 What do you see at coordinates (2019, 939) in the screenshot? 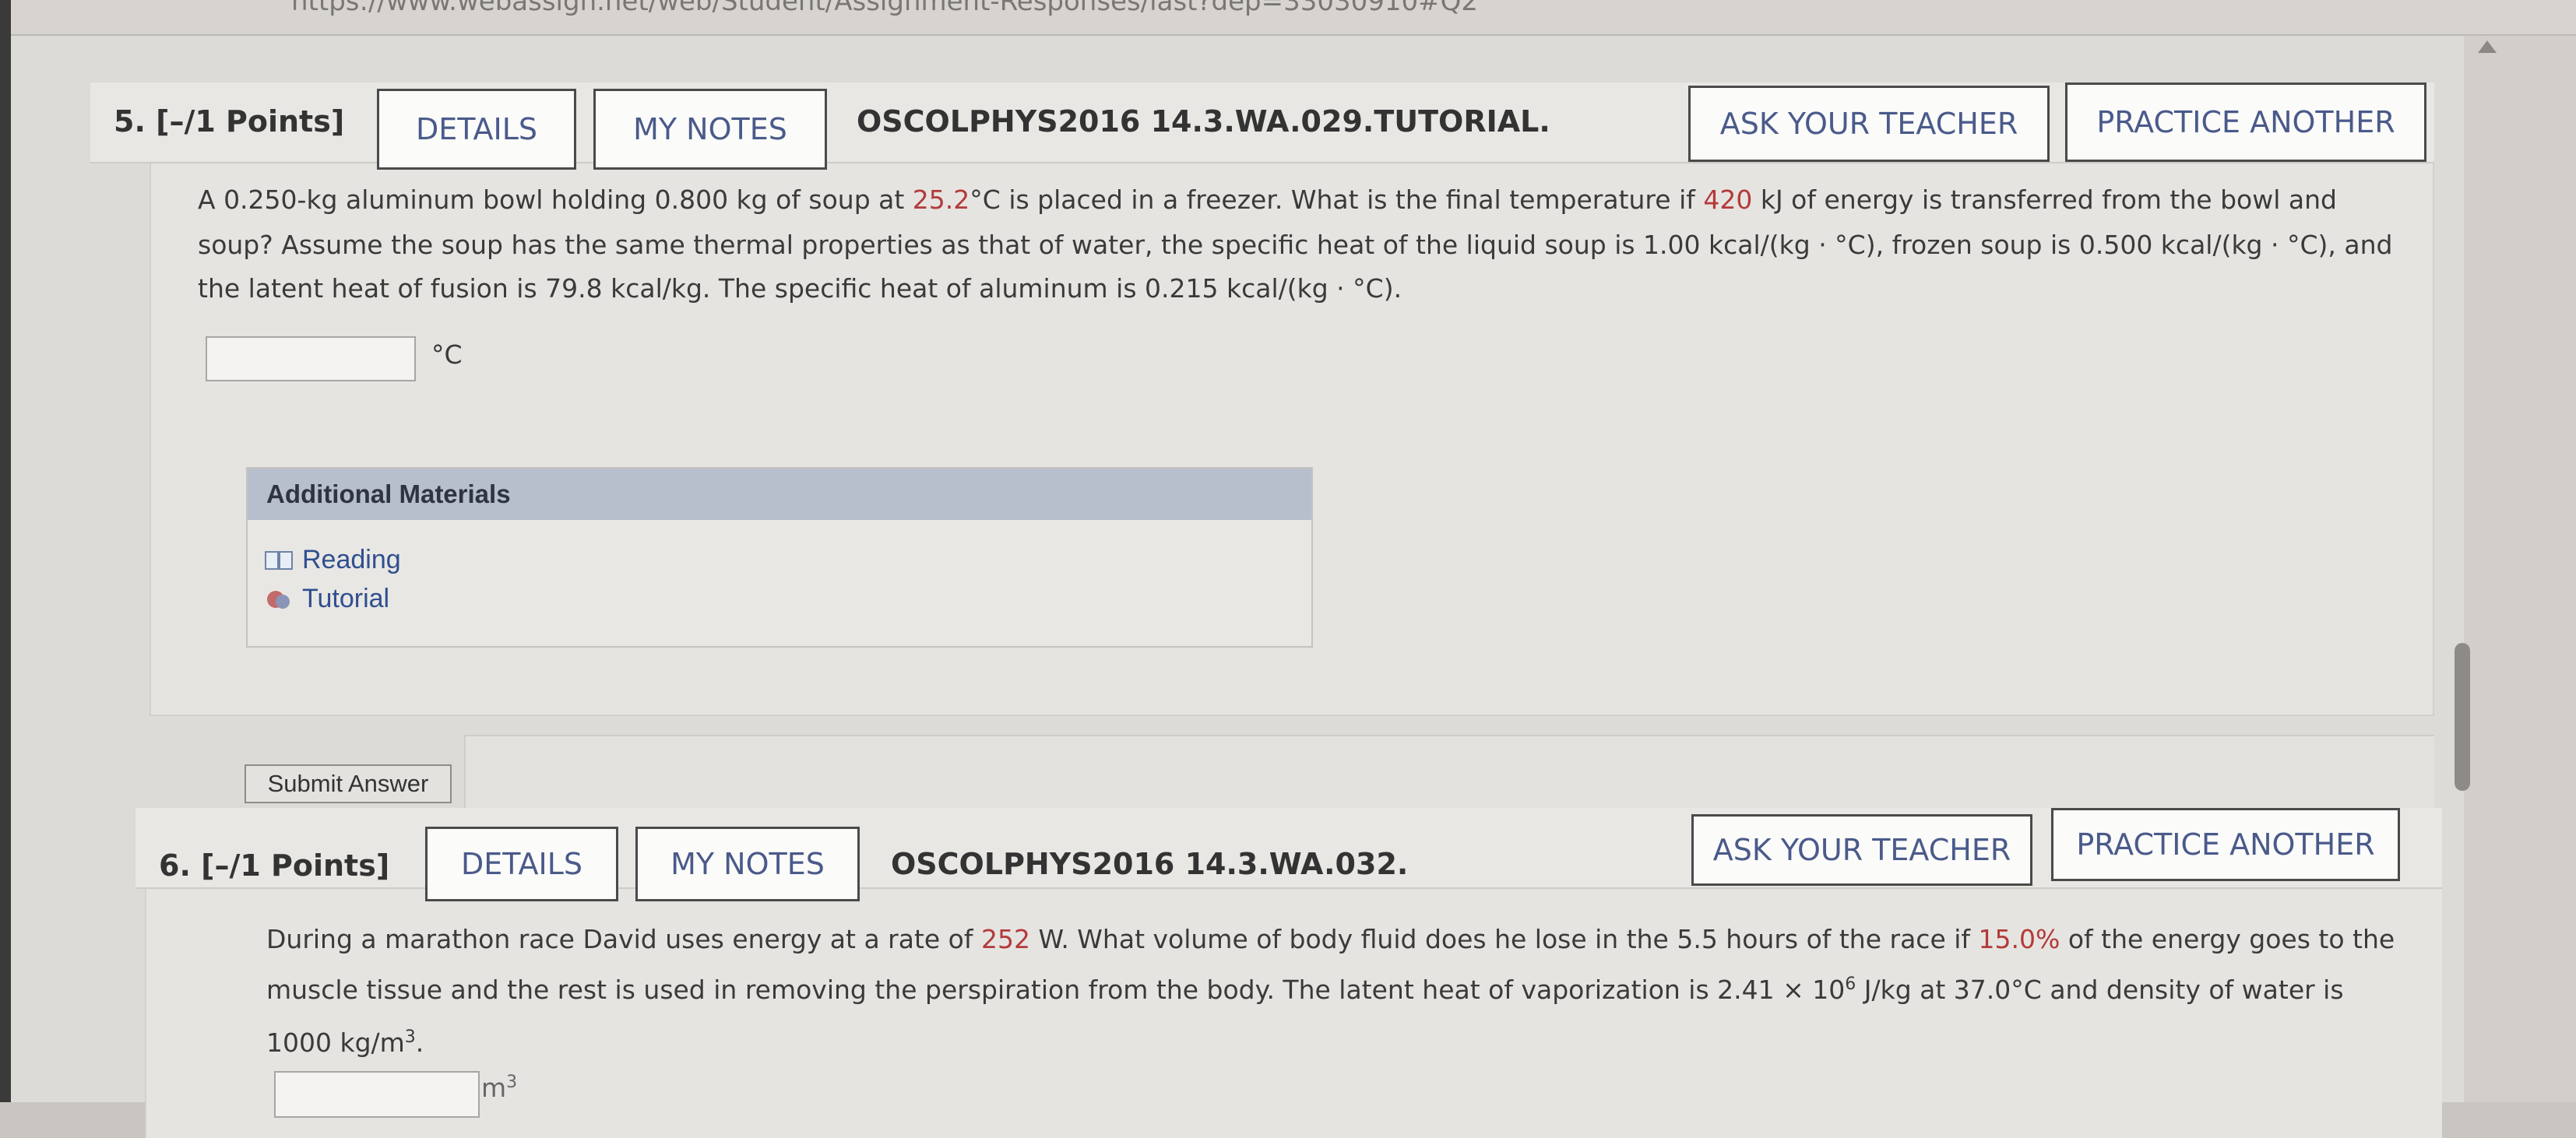
I see `variable-percentage: 15.0%` at bounding box center [2019, 939].